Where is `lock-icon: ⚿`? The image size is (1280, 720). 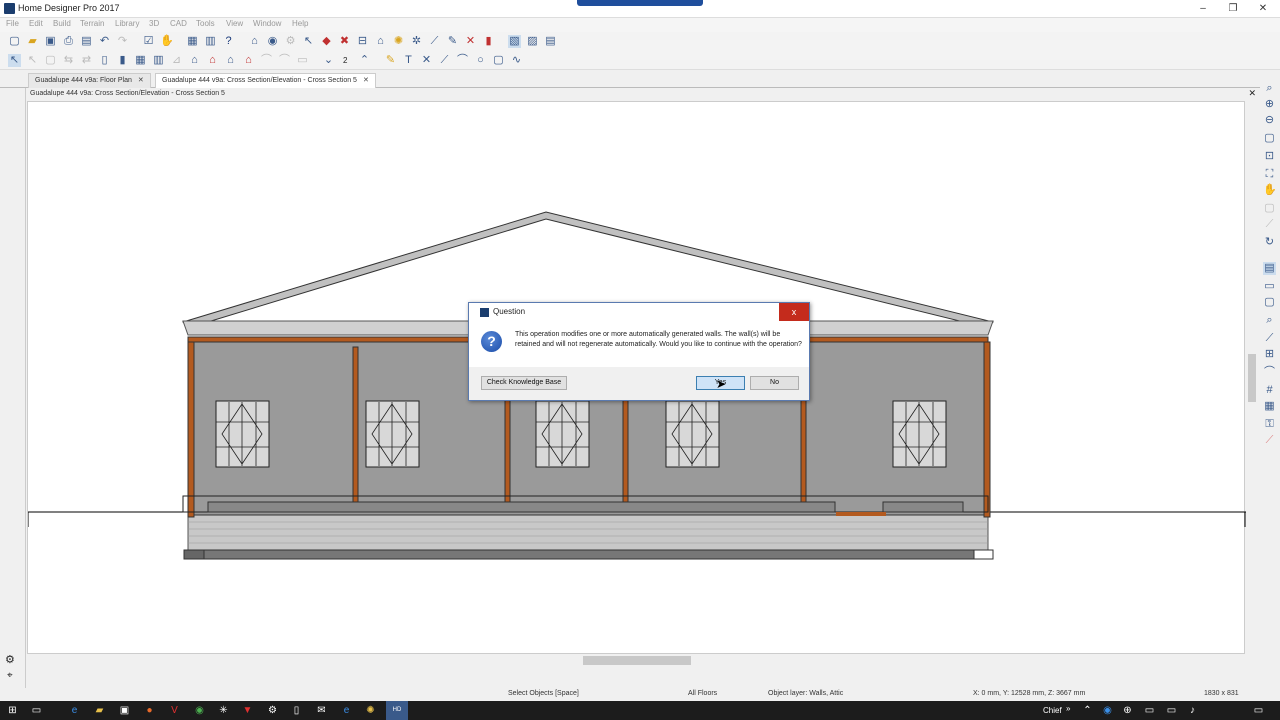 lock-icon: ⚿ is located at coordinates (1269, 424).